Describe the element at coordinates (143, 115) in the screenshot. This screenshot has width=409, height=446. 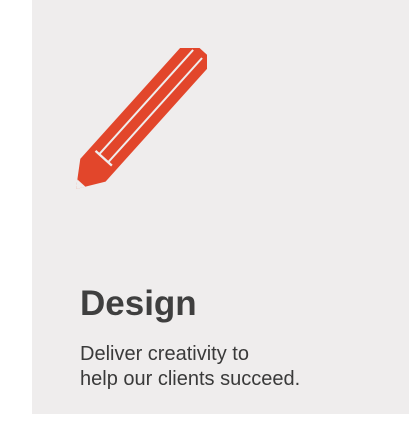
I see `pencil-icon` at that location.